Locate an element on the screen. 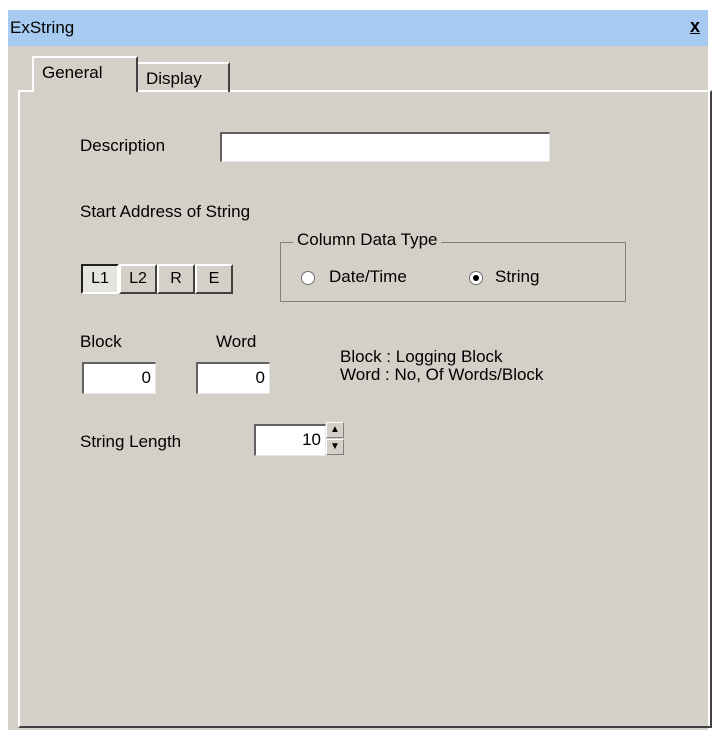 The width and height of the screenshot is (716, 731). date-time-label: Date/Time is located at coordinates (368, 277).